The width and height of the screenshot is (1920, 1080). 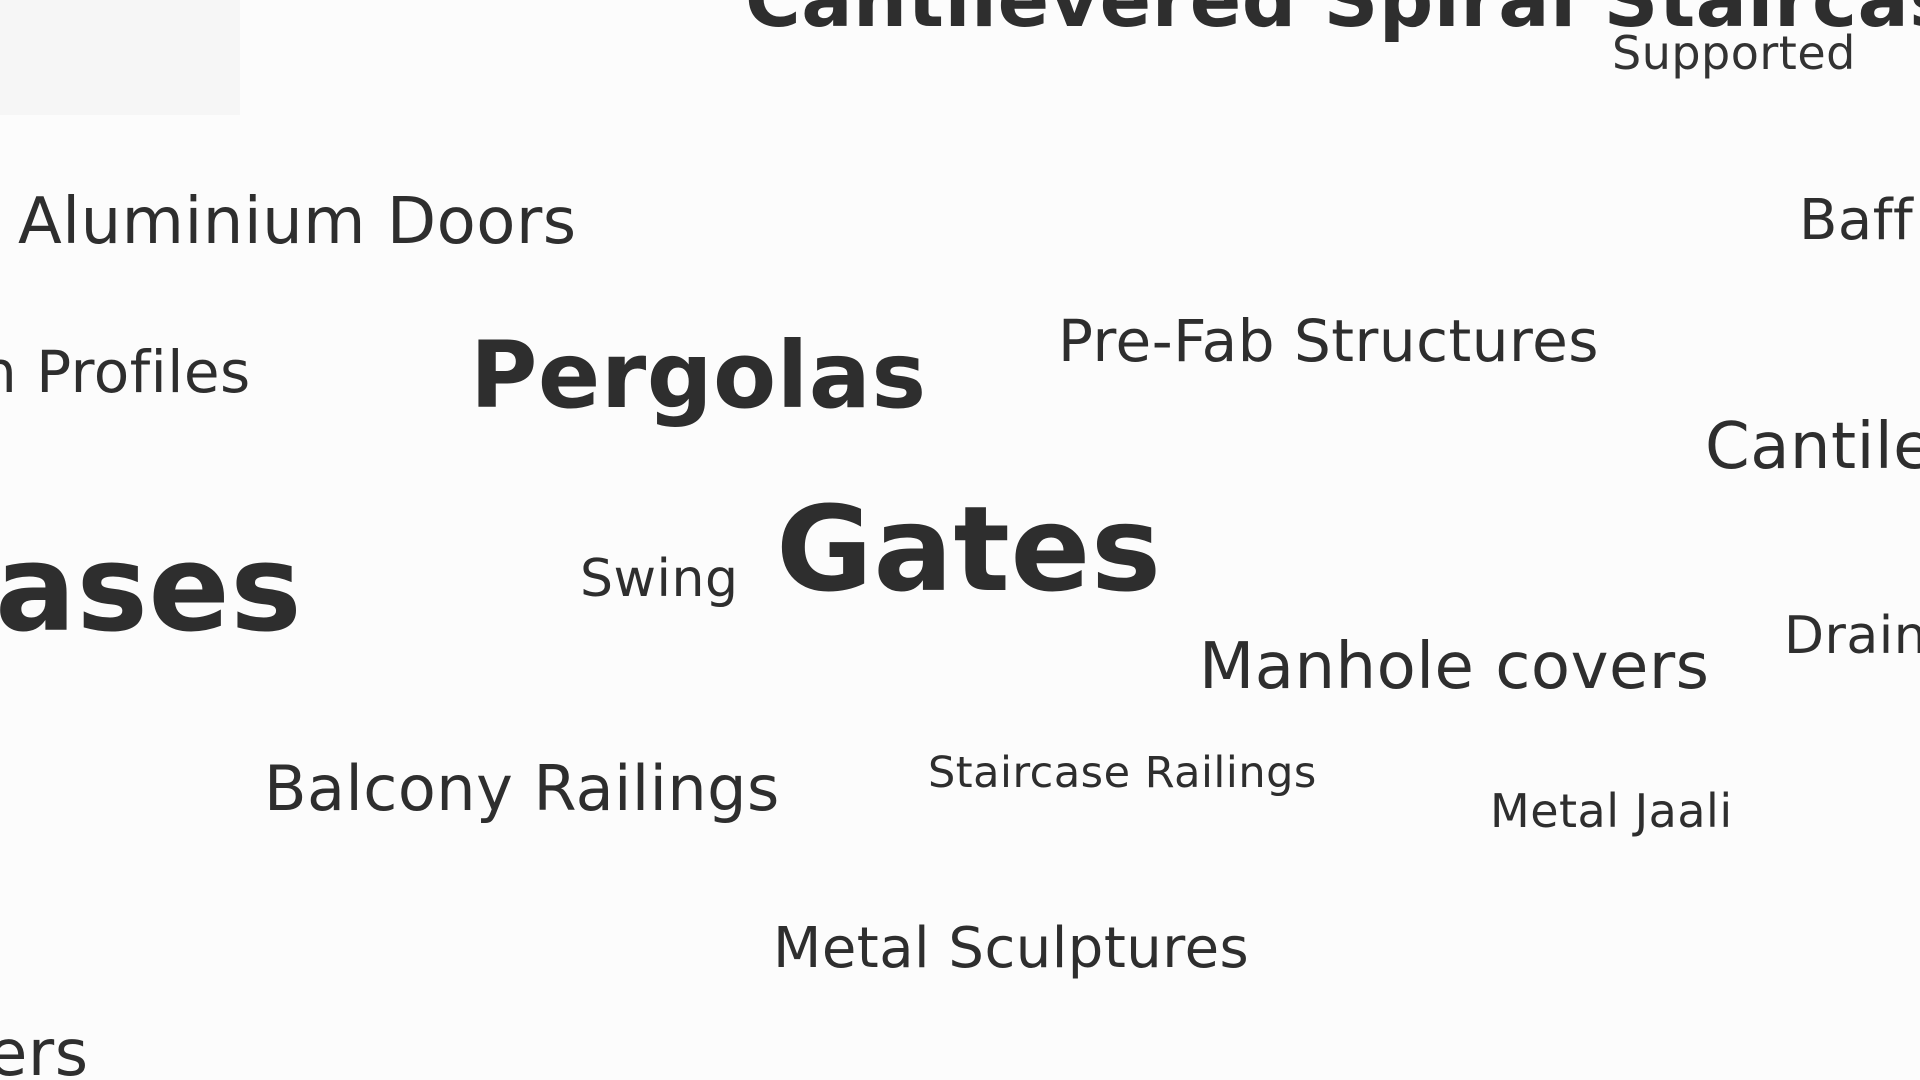 What do you see at coordinates (969, 549) in the screenshot?
I see `word-gates: Gates` at bounding box center [969, 549].